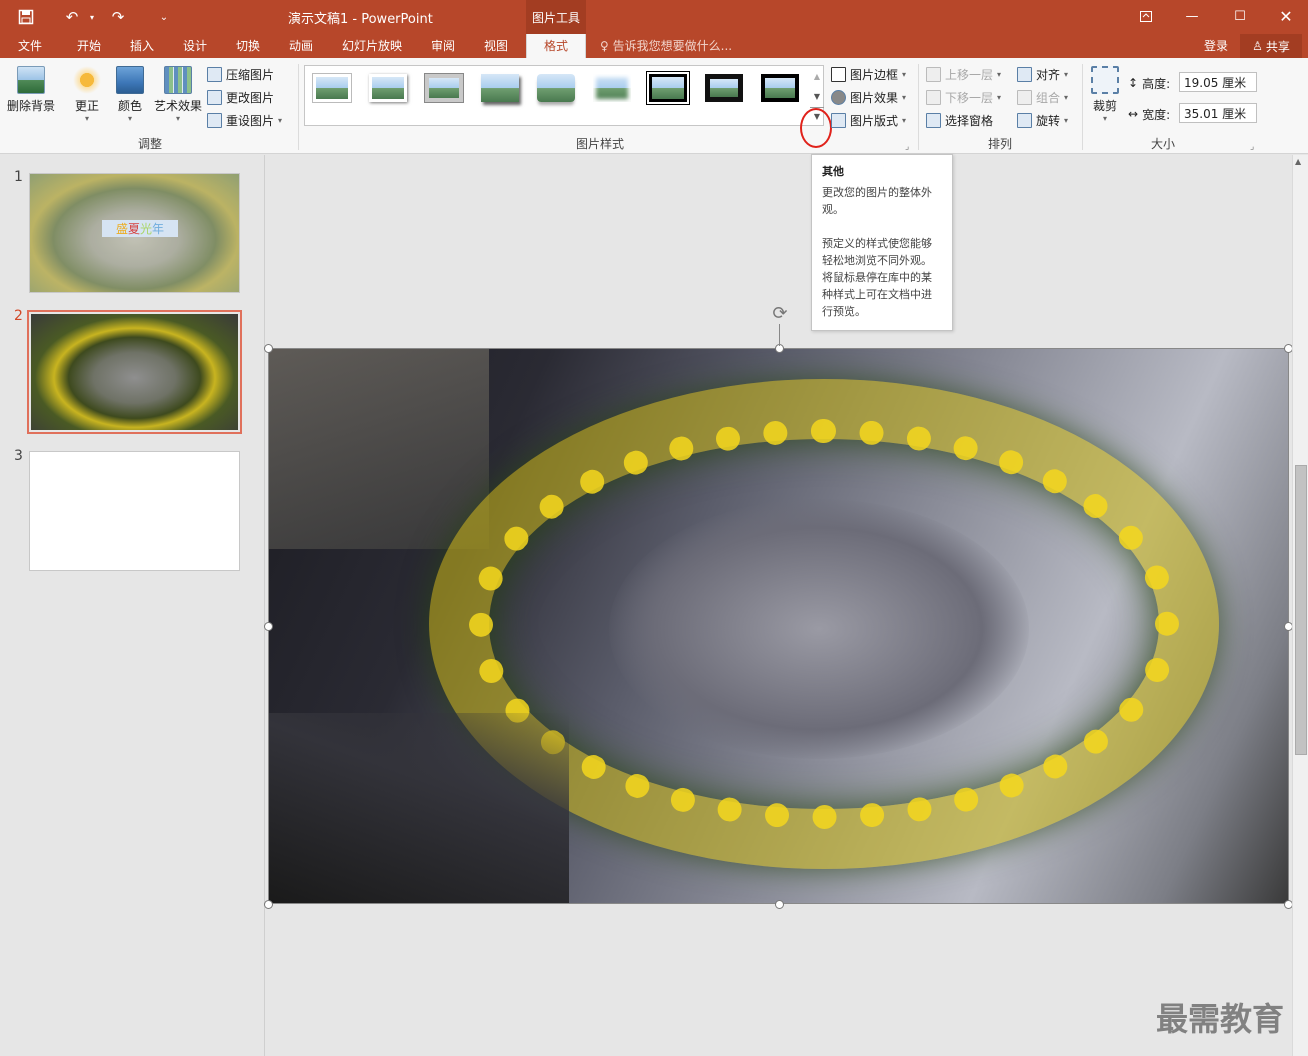 This screenshot has width=1308, height=1056. What do you see at coordinates (868, 74) in the screenshot?
I see `picture-border-button: 图片边框 ▾` at bounding box center [868, 74].